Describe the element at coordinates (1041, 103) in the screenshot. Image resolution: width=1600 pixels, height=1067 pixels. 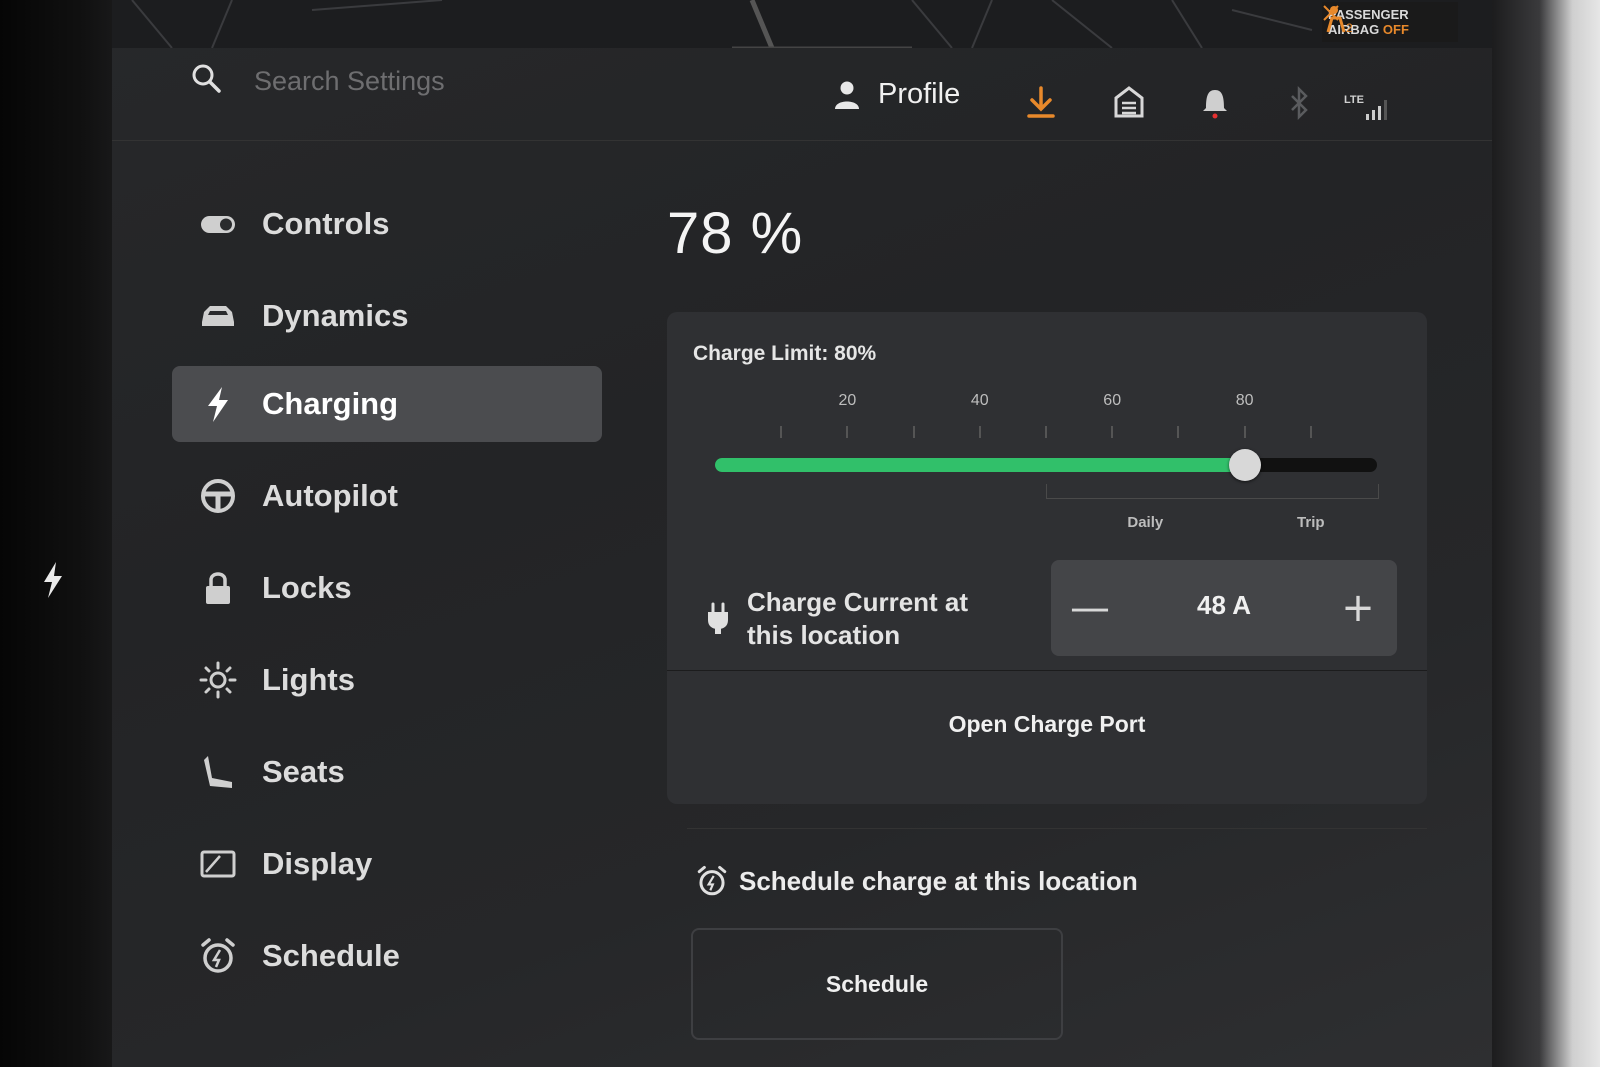
I see `download-icon` at that location.